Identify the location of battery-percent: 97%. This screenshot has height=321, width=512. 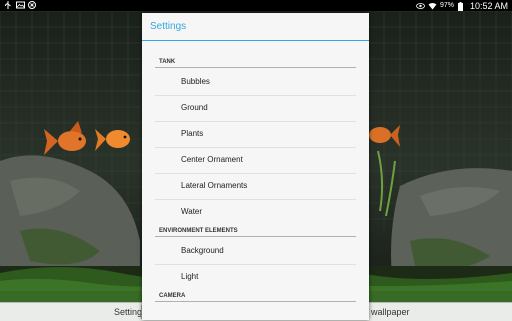
(446, 5).